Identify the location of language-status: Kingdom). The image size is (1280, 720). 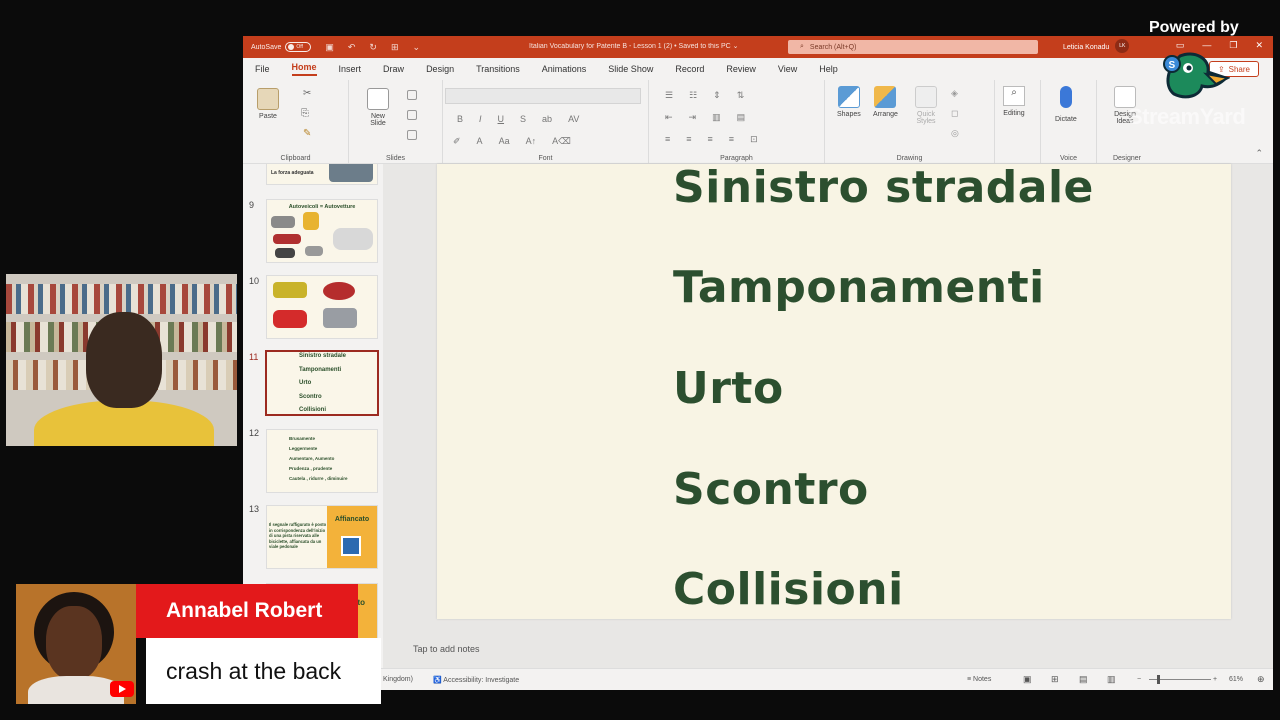
(398, 679).